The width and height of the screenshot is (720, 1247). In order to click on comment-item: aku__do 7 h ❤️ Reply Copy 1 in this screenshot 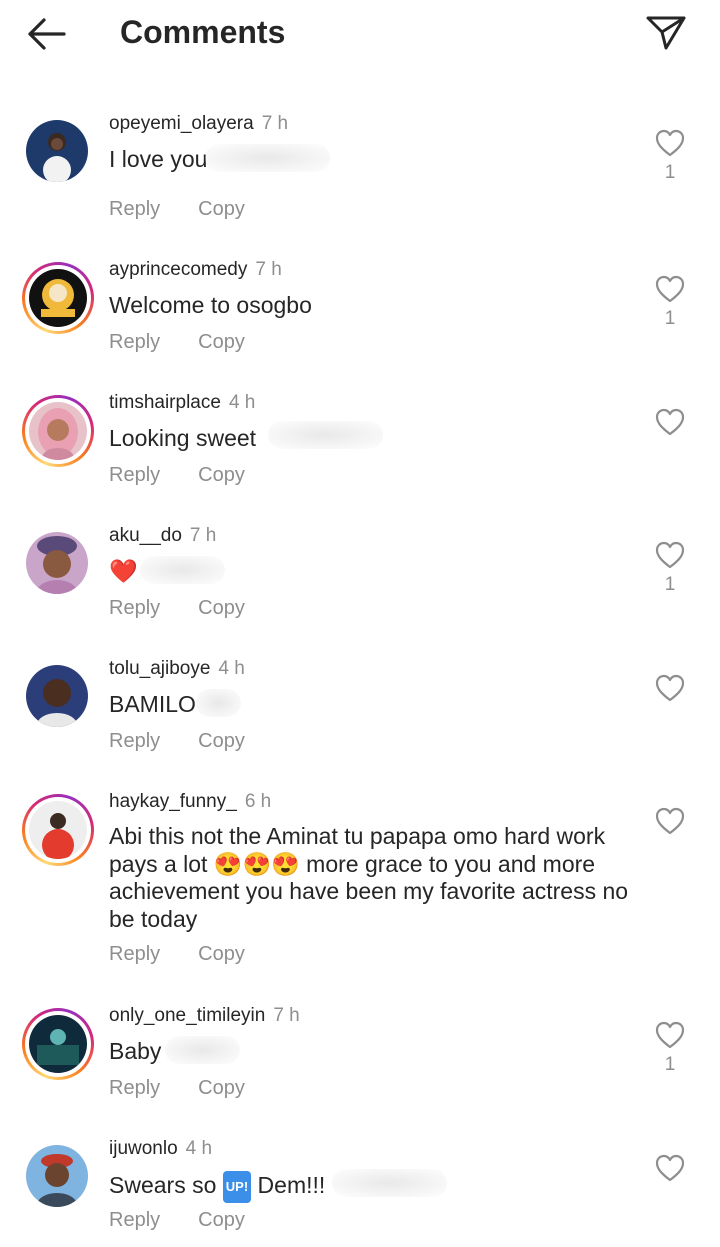, I will do `click(360, 582)`.